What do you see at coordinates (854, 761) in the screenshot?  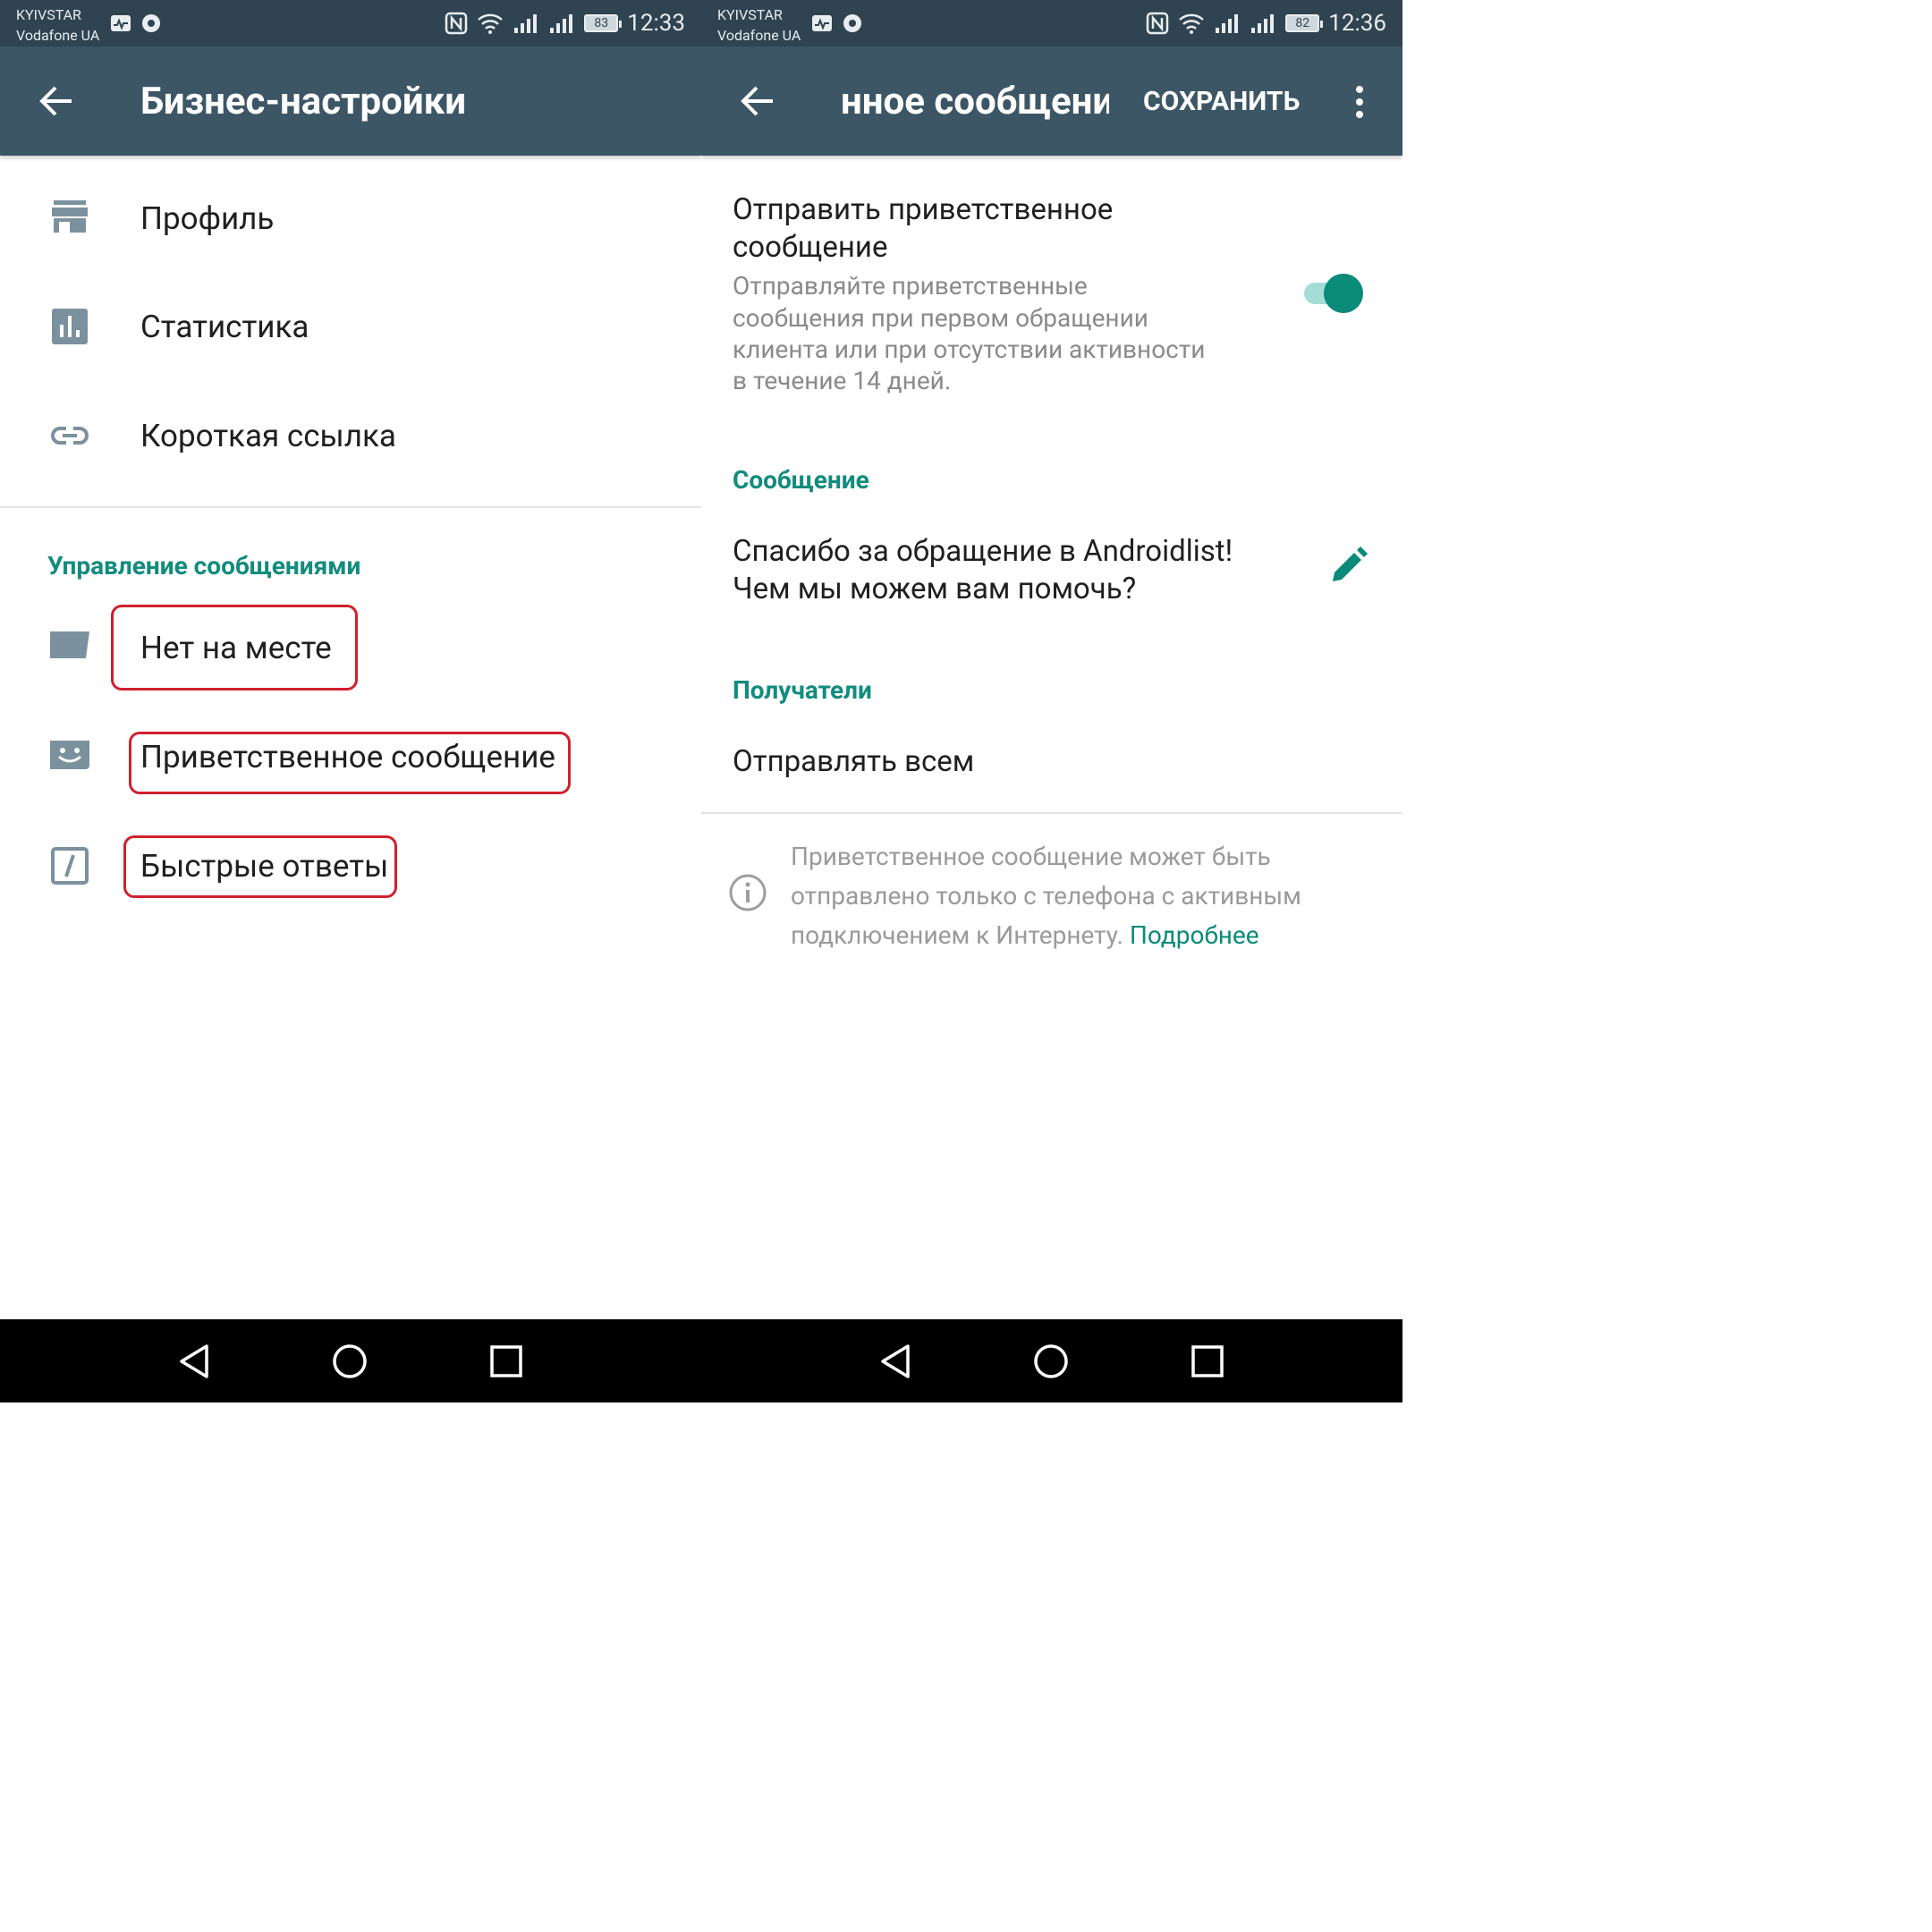 I see `recipients-value: Отправлять всем` at bounding box center [854, 761].